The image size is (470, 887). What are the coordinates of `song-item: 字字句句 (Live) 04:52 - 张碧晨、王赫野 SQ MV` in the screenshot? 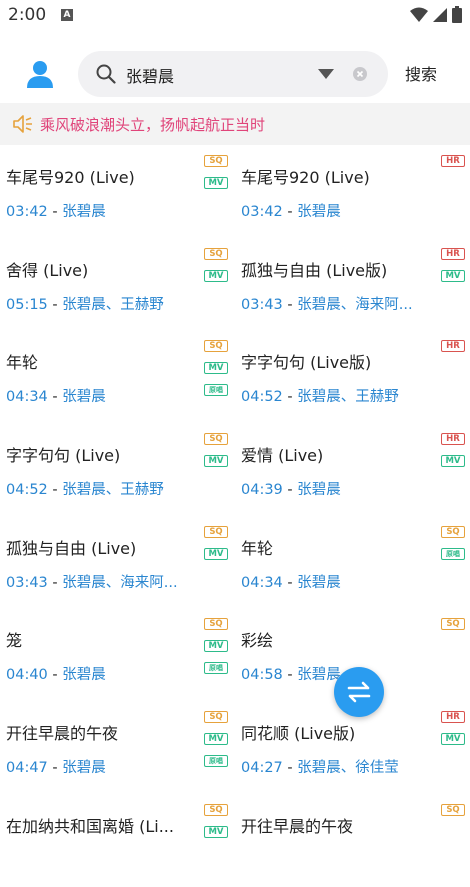 It's located at (114, 469).